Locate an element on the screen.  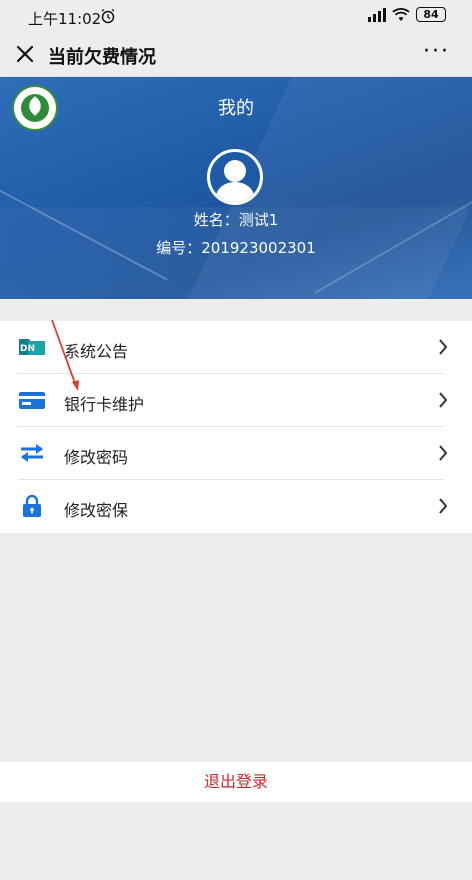
logout-button: 退出登录 is located at coordinates (236, 782).